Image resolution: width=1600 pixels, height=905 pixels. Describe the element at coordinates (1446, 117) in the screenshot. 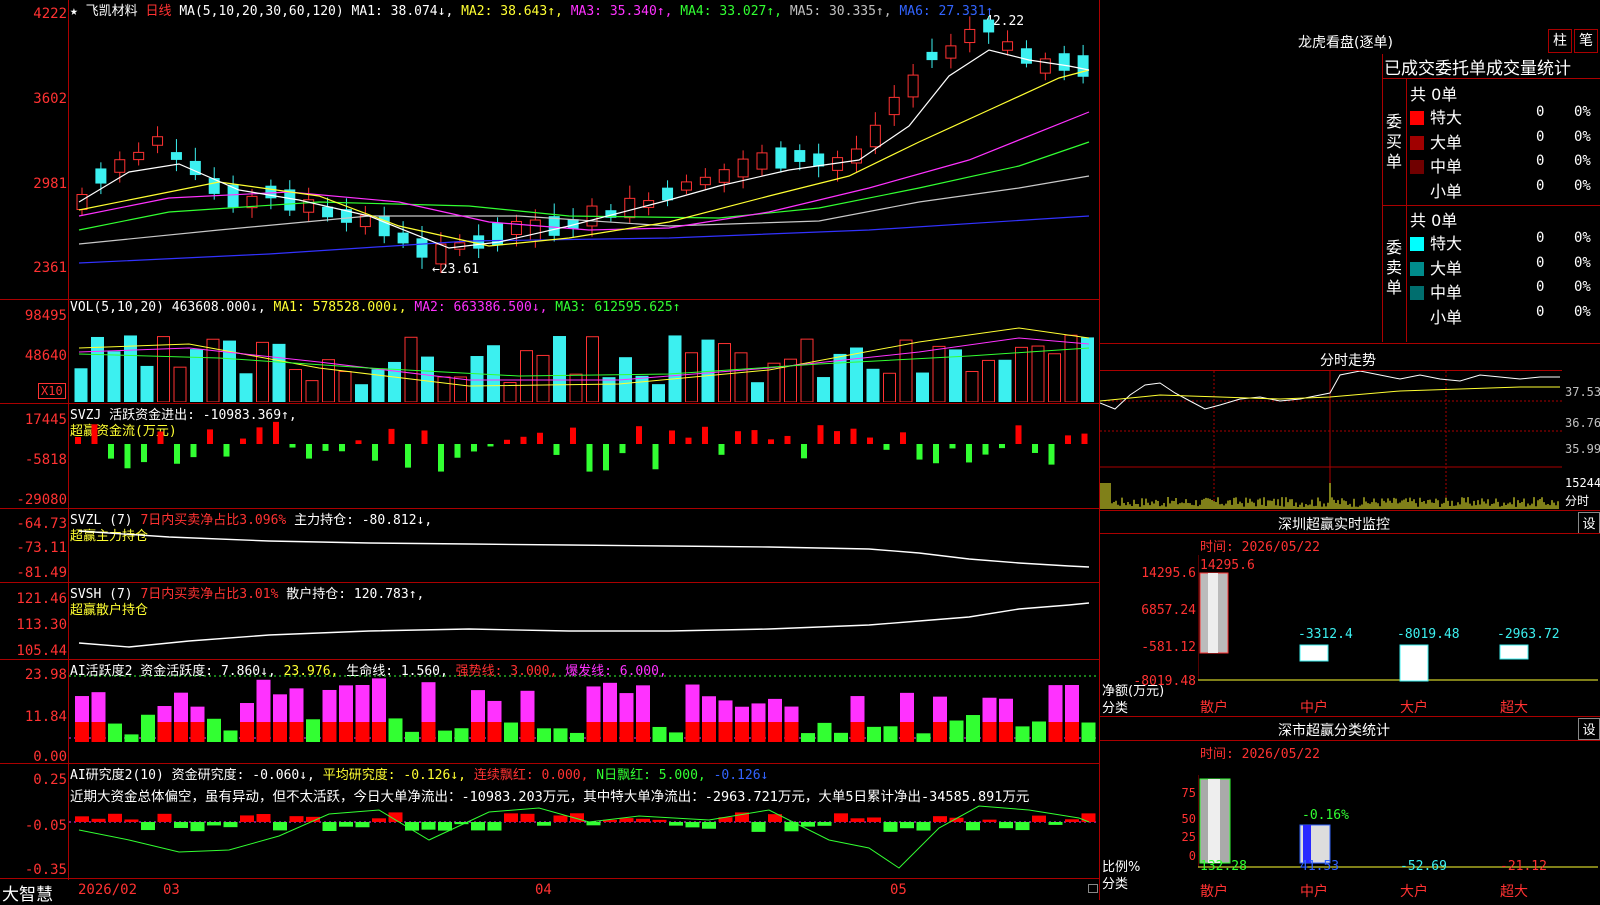

I see `buy-name: 特大` at that location.